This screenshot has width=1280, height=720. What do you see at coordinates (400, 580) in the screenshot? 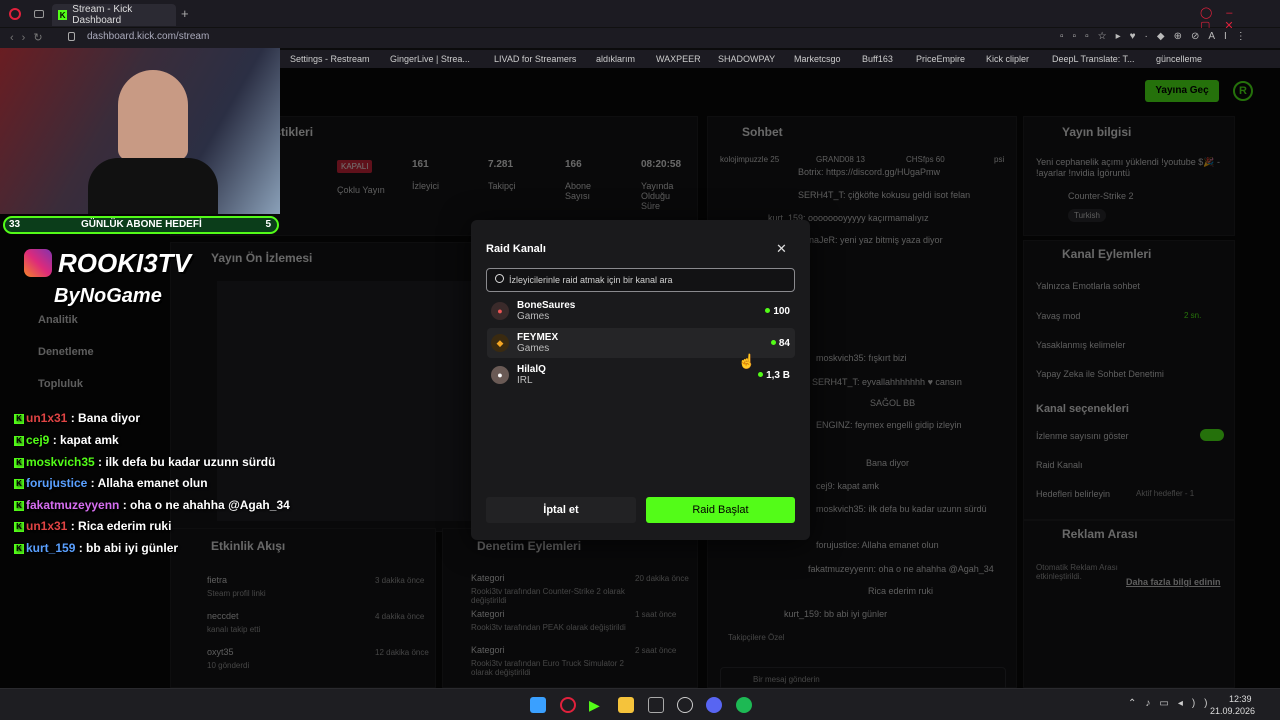
I see `activity-time-1: 3 dakika önce` at bounding box center [400, 580].